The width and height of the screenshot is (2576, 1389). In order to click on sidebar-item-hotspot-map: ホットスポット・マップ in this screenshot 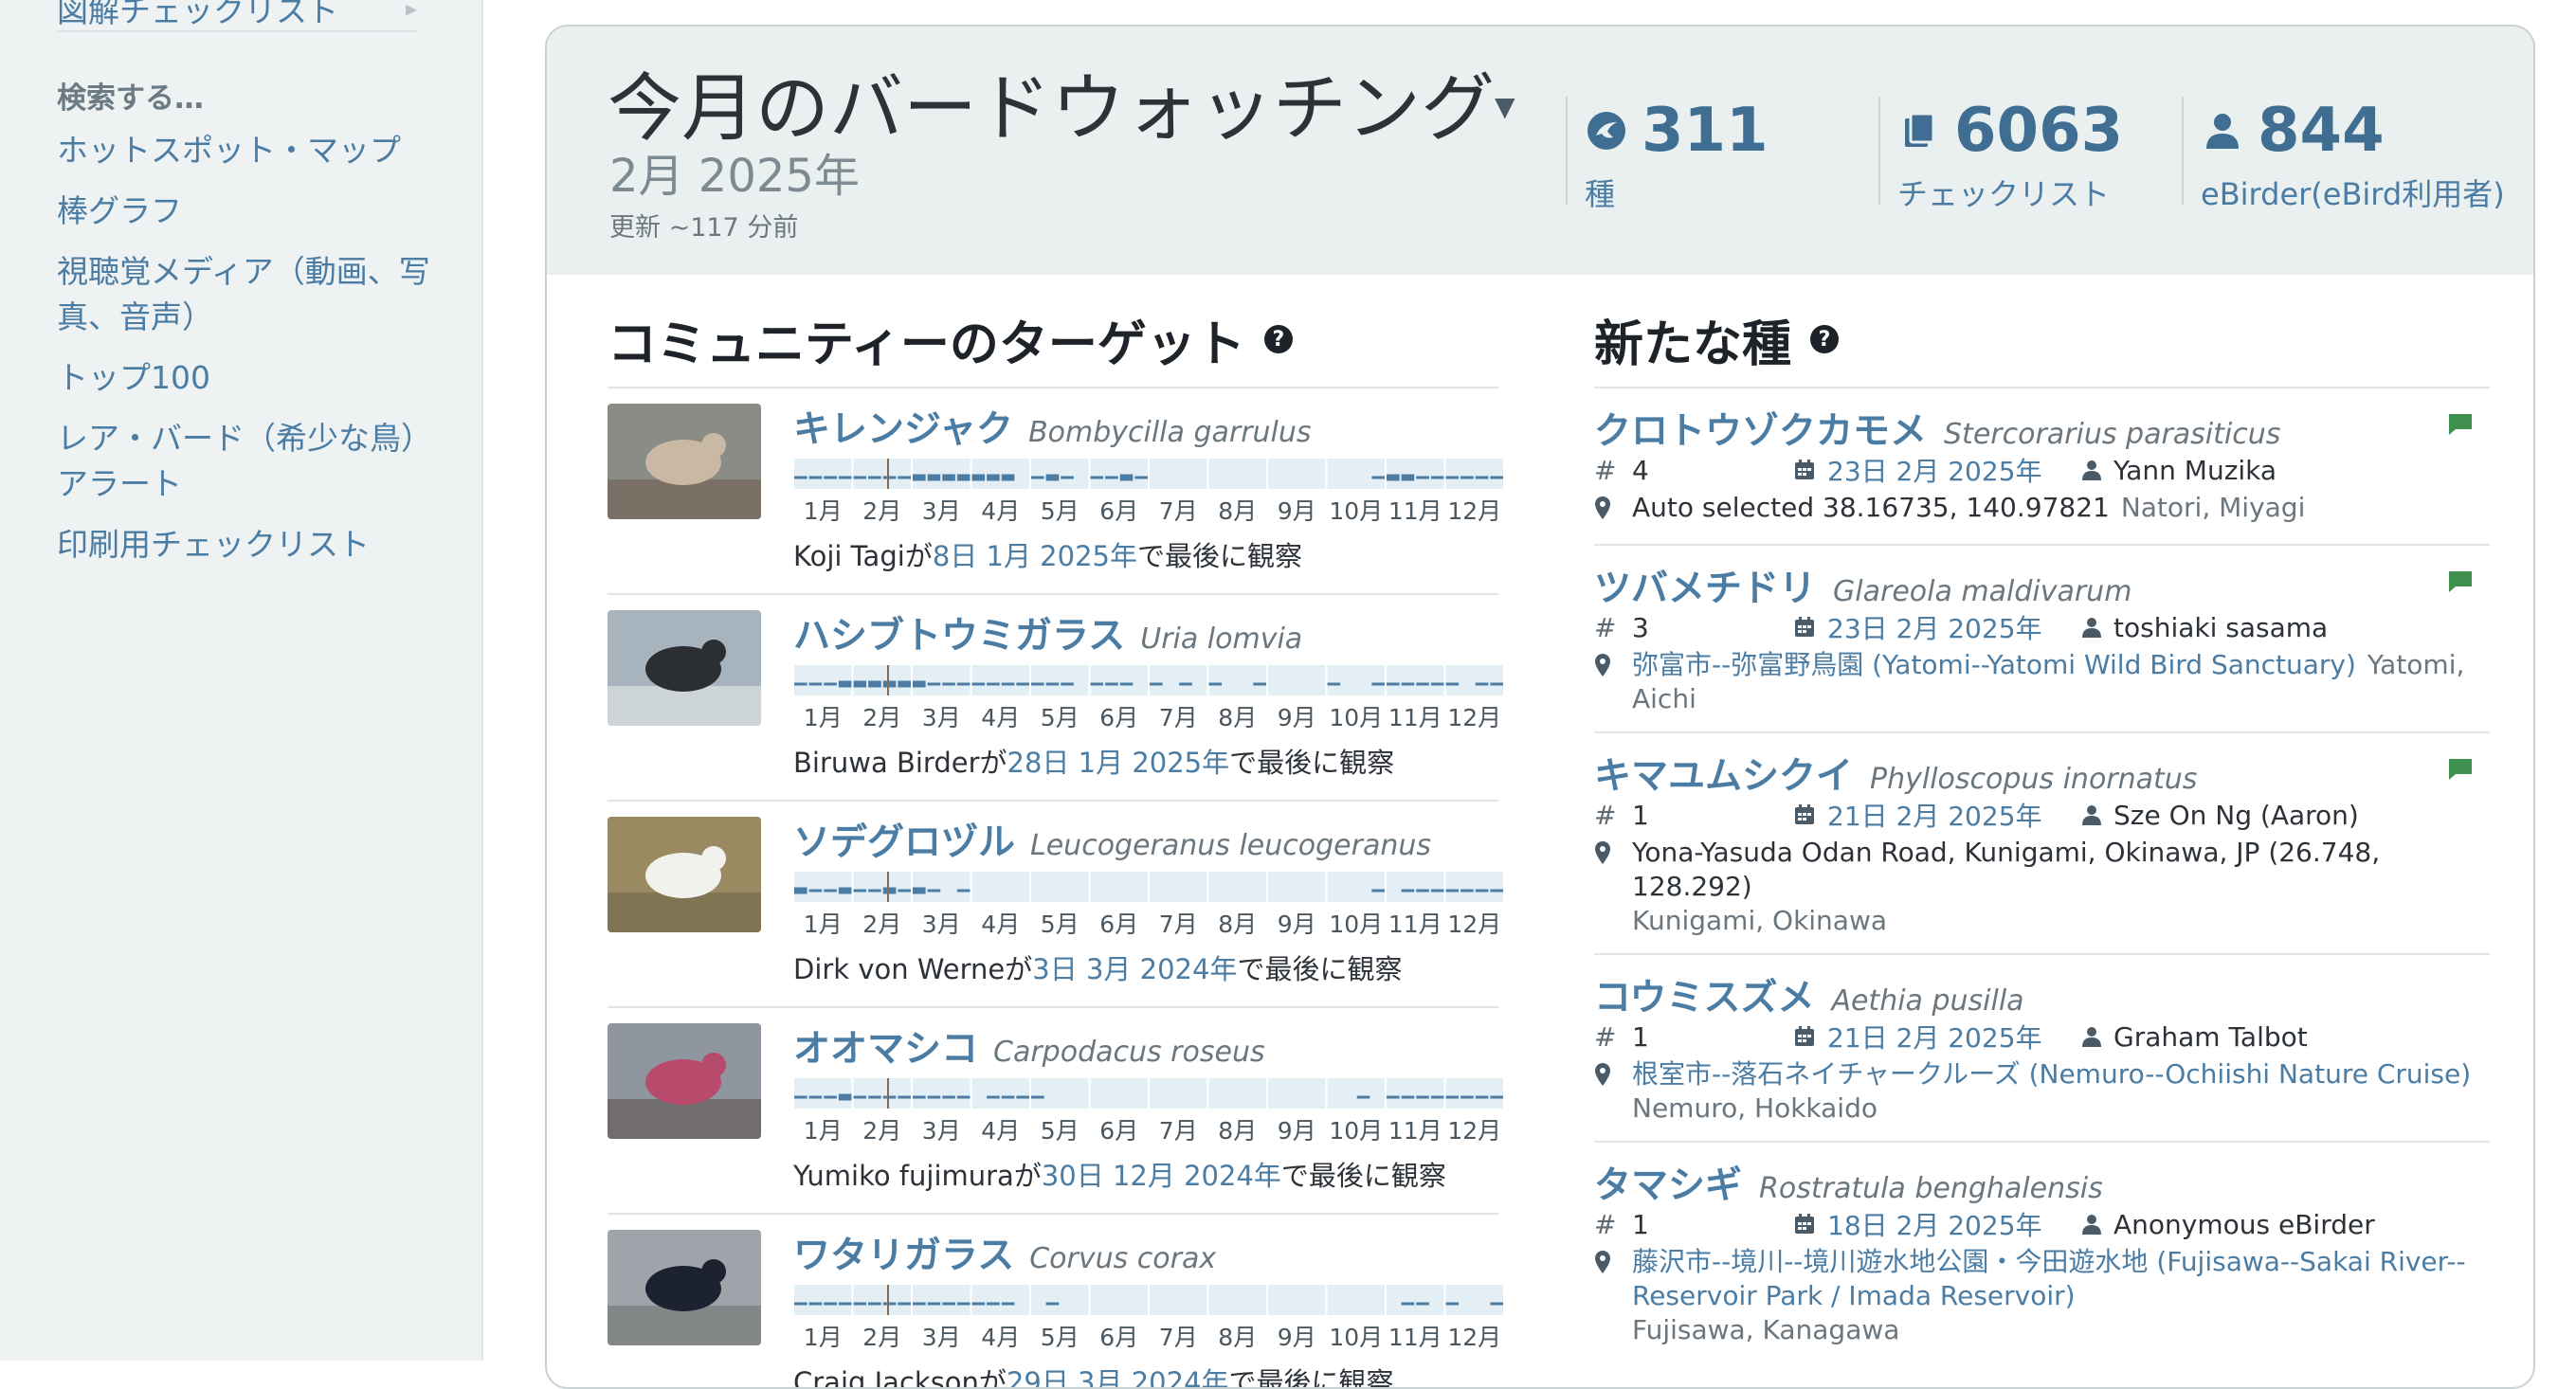, I will do `click(247, 150)`.